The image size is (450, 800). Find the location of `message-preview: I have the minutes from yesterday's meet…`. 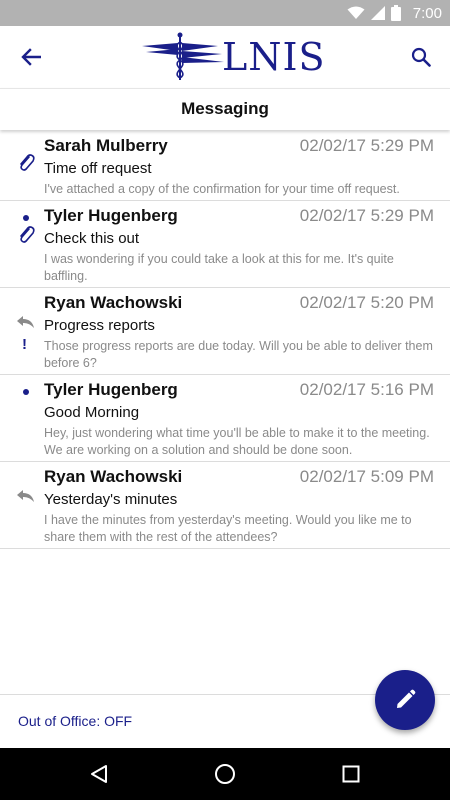

message-preview: I have the minutes from yesterday's meet… is located at coordinates (228, 528).